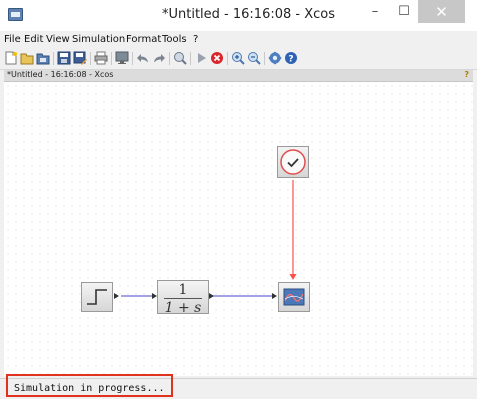 This screenshot has height=399, width=477. Describe the element at coordinates (58, 39) in the screenshot. I see `menu-view: View` at that location.